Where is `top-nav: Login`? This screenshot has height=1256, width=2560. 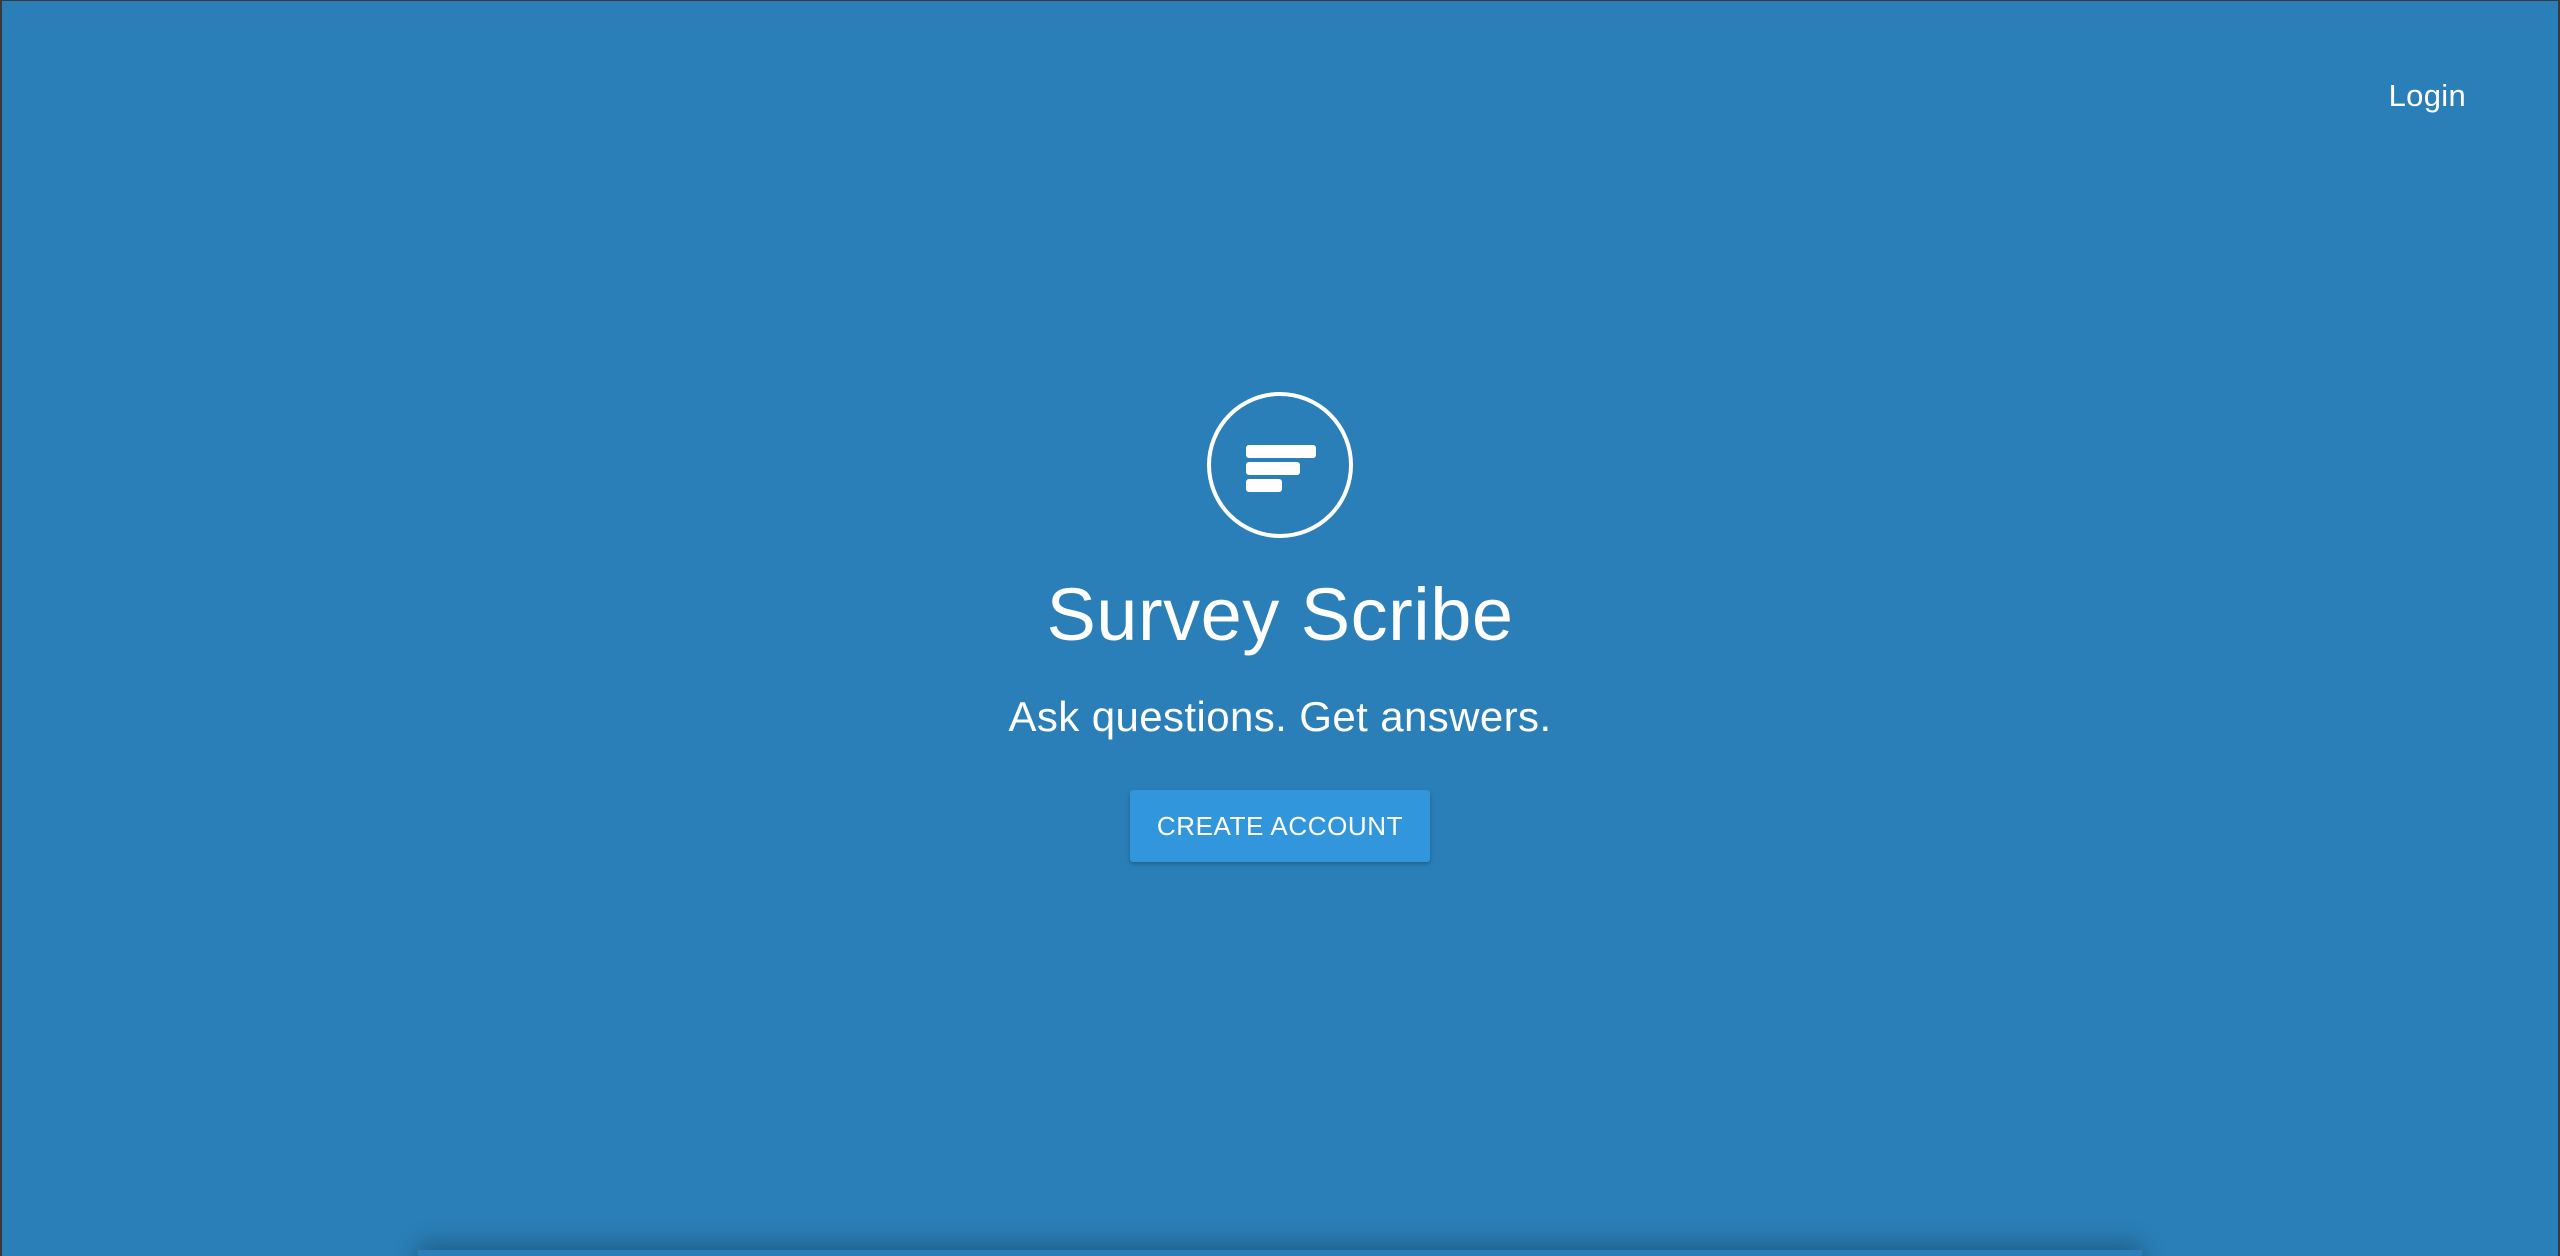
top-nav: Login is located at coordinates (2427, 96).